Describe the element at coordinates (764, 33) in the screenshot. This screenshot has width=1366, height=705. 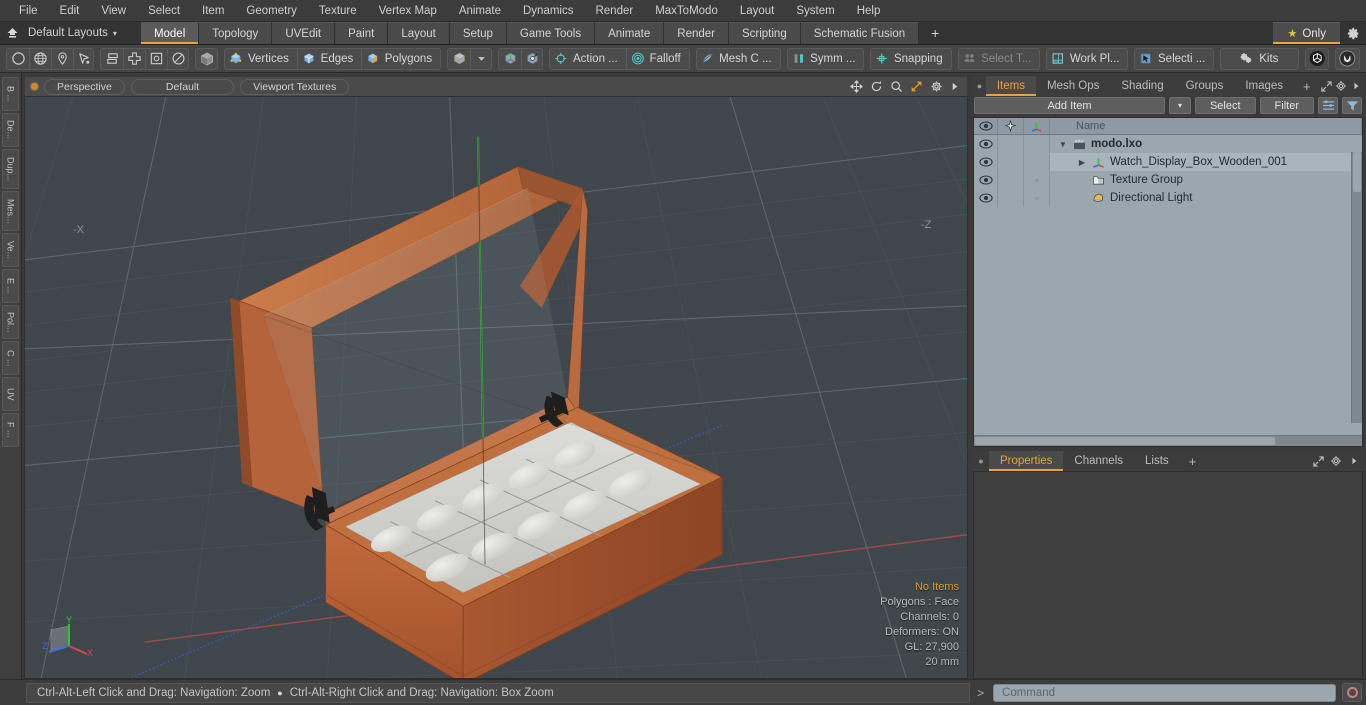
I see `tab-scripting: Scripting` at that location.